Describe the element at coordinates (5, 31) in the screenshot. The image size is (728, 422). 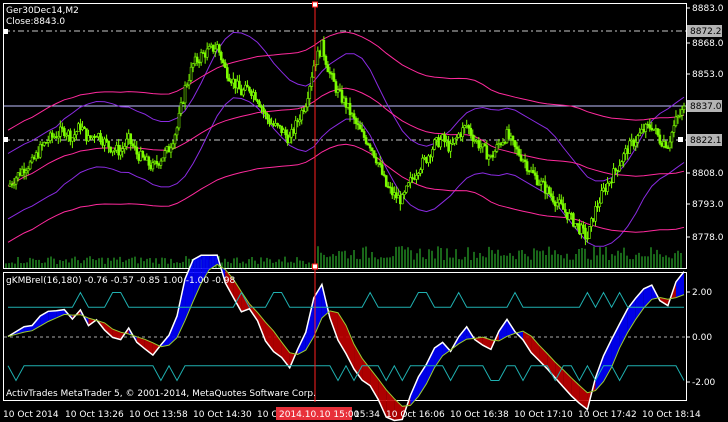
I see `left-handle-top` at that location.